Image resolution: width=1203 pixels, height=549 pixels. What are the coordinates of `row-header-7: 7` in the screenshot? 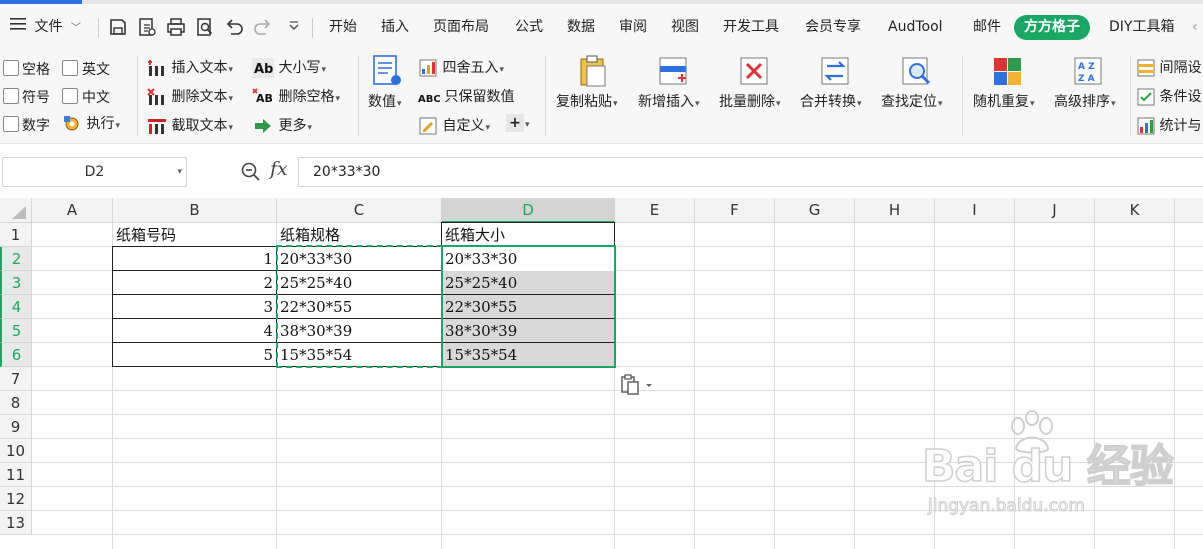 It's located at (16, 379).